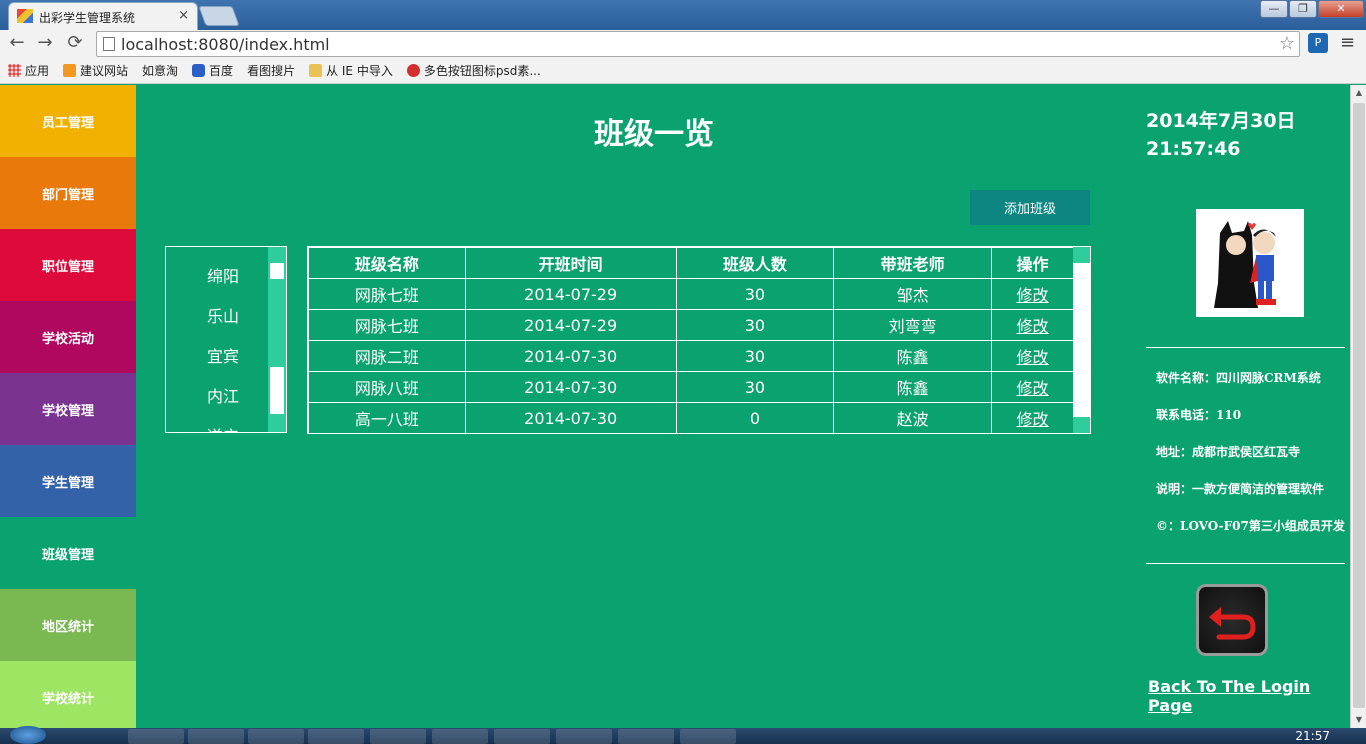 The height and width of the screenshot is (744, 1366). What do you see at coordinates (1250, 526) in the screenshot?
I see `copyright: ©：LOVO-F07第三小组成员开发` at bounding box center [1250, 526].